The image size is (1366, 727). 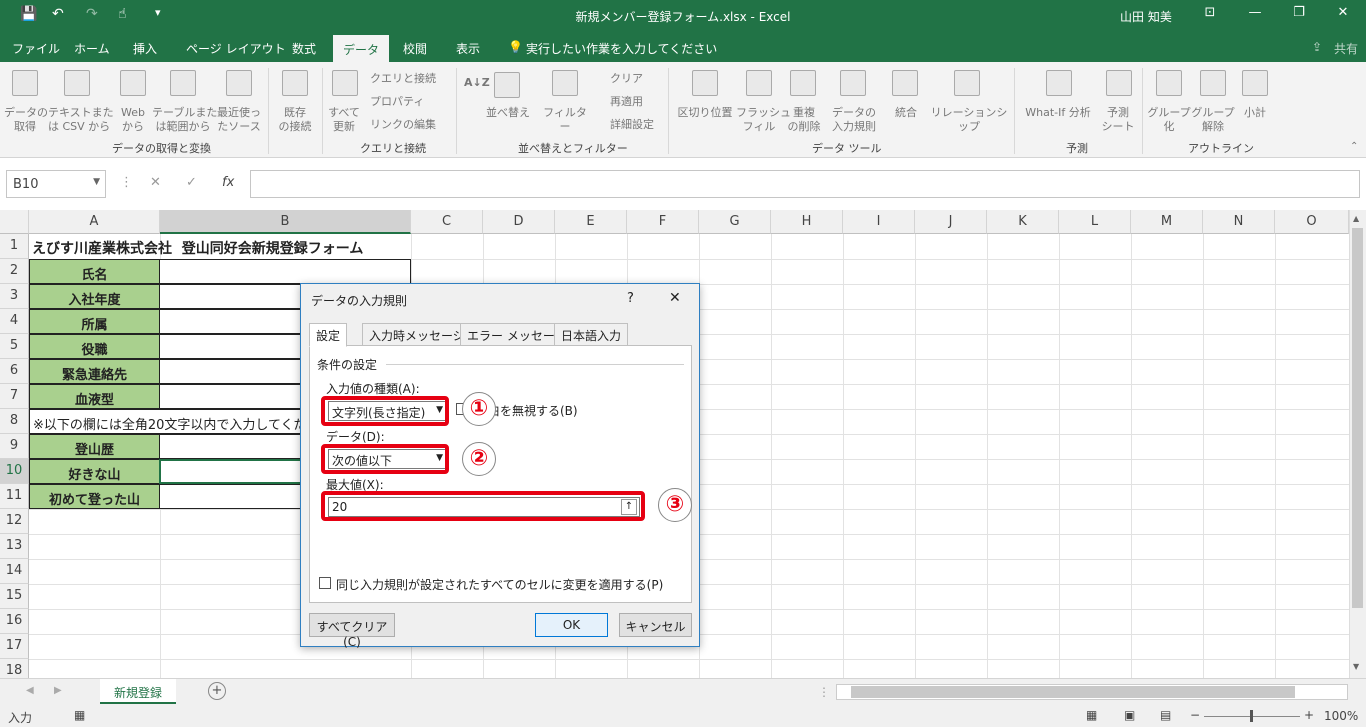 What do you see at coordinates (1346, 48) in the screenshot?
I see `share-button: 共有` at bounding box center [1346, 48].